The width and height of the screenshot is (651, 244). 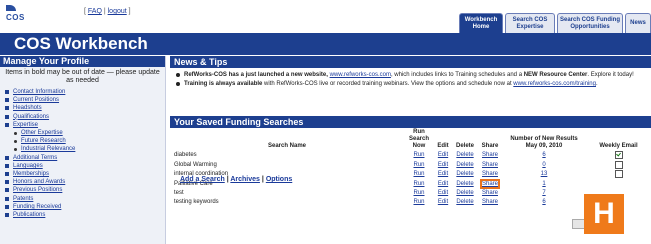 I want to click on table-row: testing keywords Run Edit Delete Share 6, so click(x=410, y=202).